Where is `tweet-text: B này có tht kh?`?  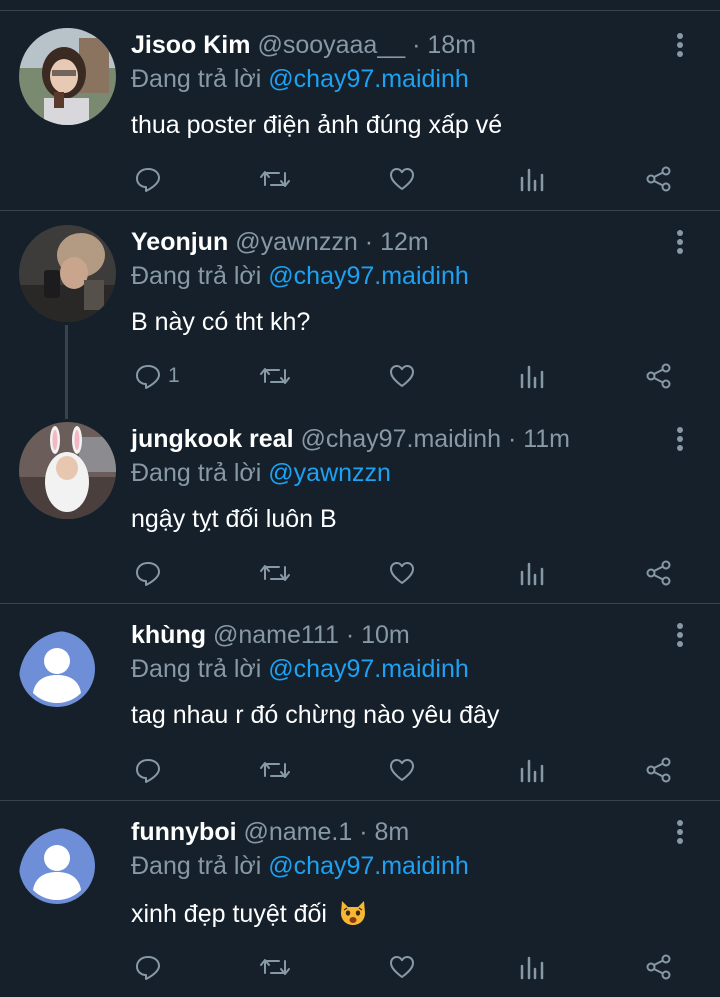 tweet-text: B này có tht kh? is located at coordinates (221, 322).